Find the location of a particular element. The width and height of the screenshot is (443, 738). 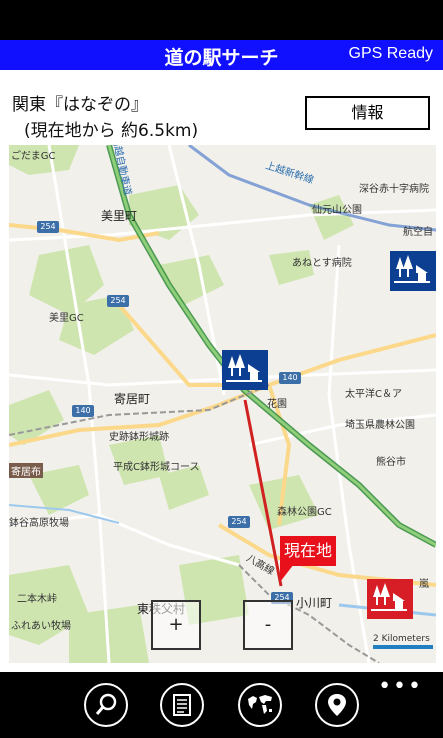

list-button is located at coordinates (182, 705).